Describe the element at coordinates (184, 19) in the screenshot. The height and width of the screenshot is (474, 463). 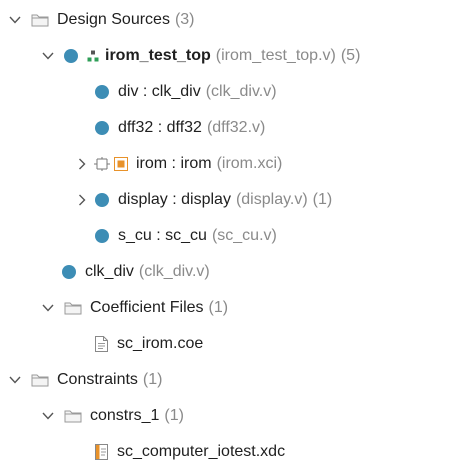
I see `node-count: (3)` at that location.